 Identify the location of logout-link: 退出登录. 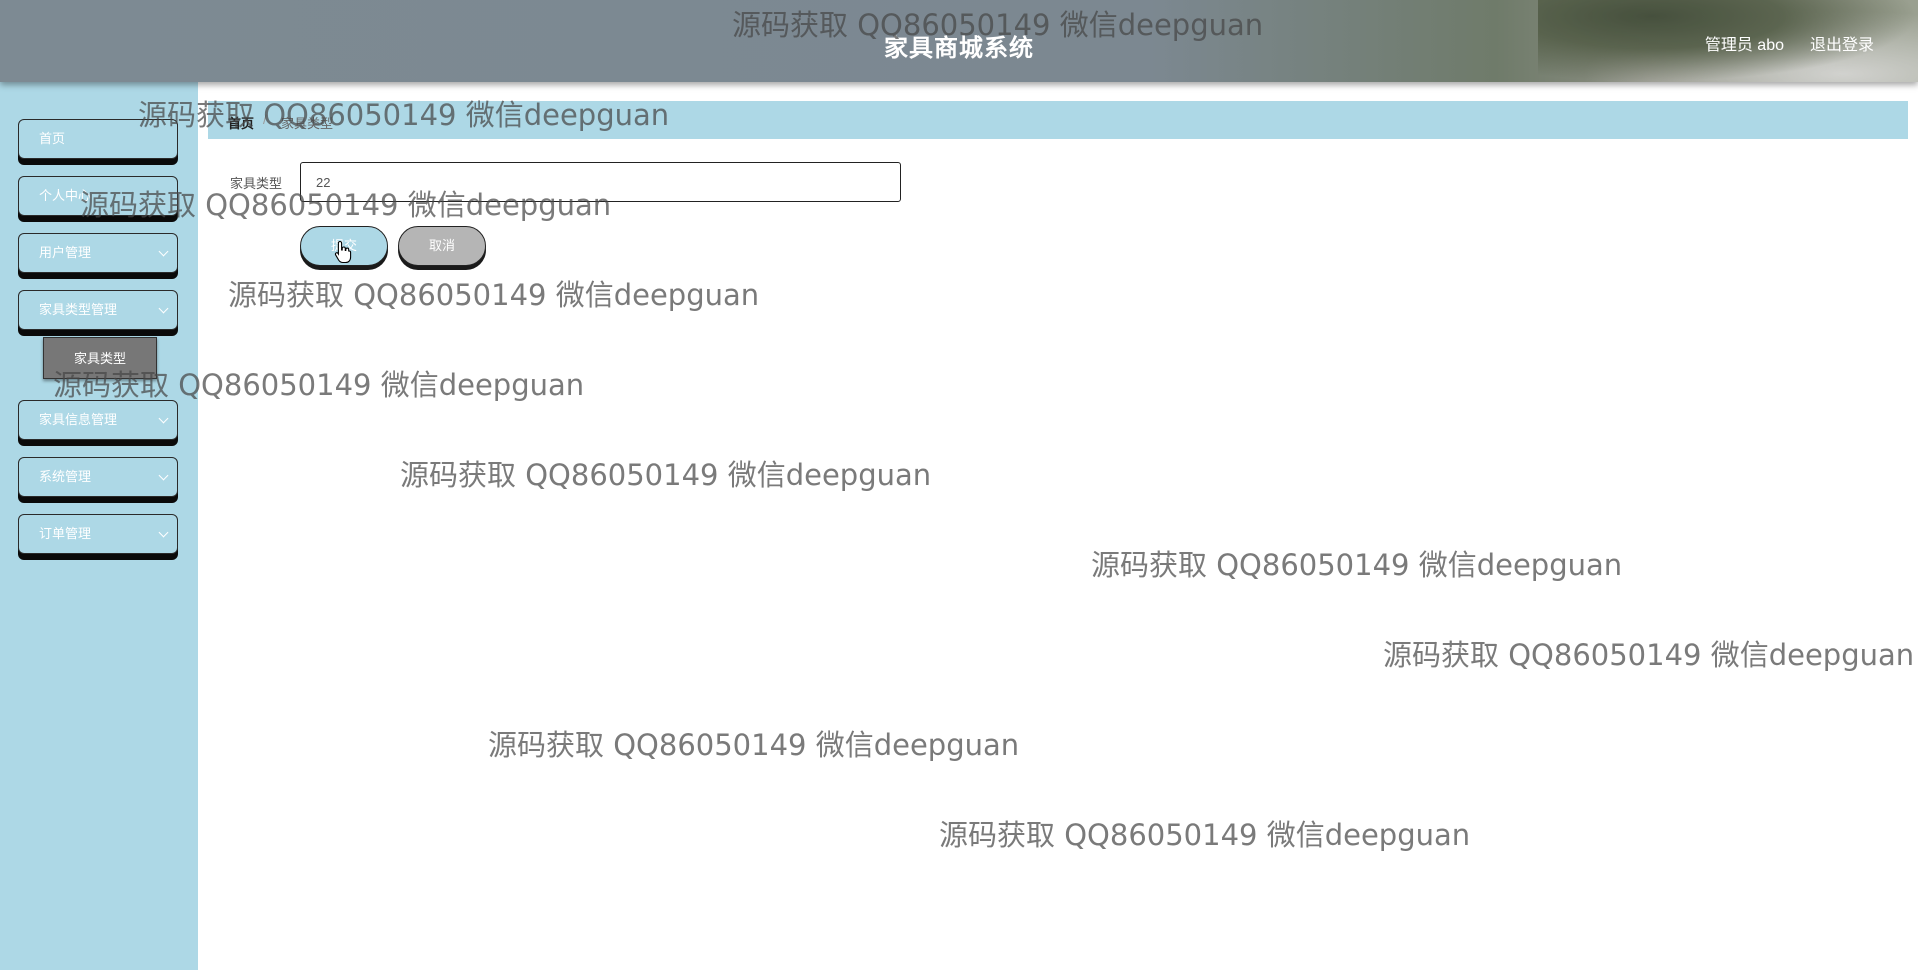
(1842, 43).